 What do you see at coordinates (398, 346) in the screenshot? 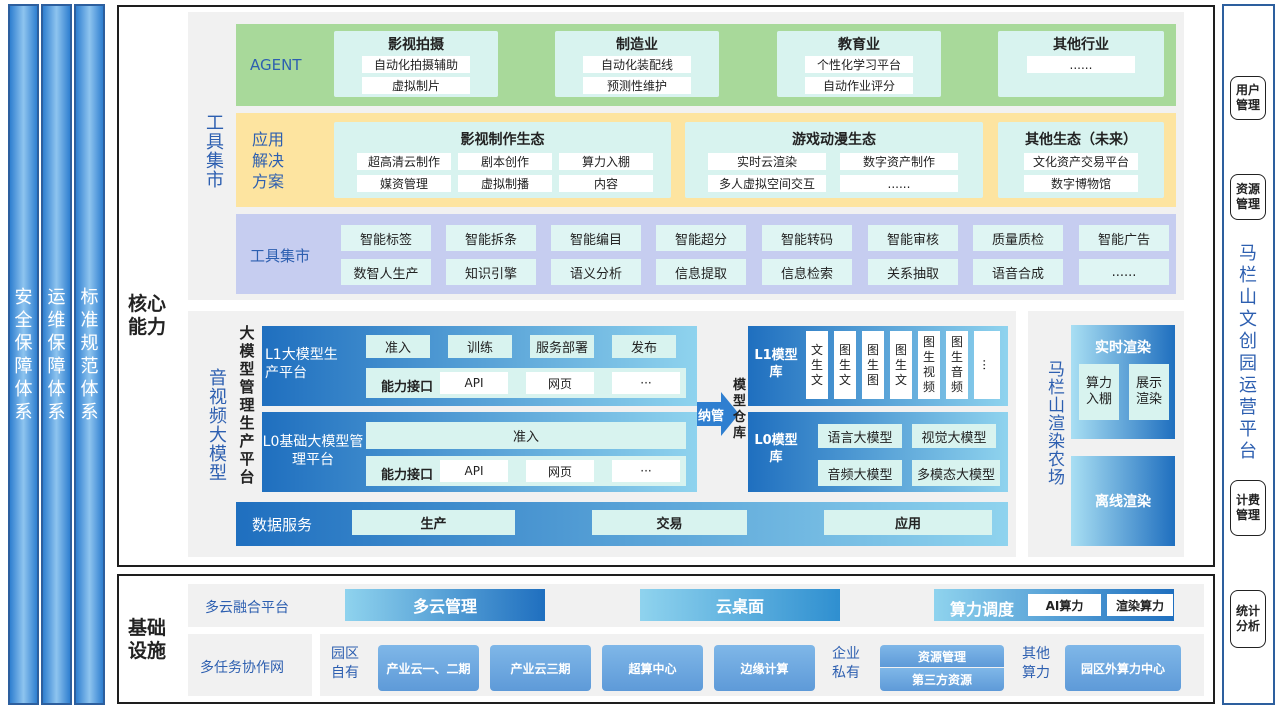
I see `l1-step: 准入` at bounding box center [398, 346].